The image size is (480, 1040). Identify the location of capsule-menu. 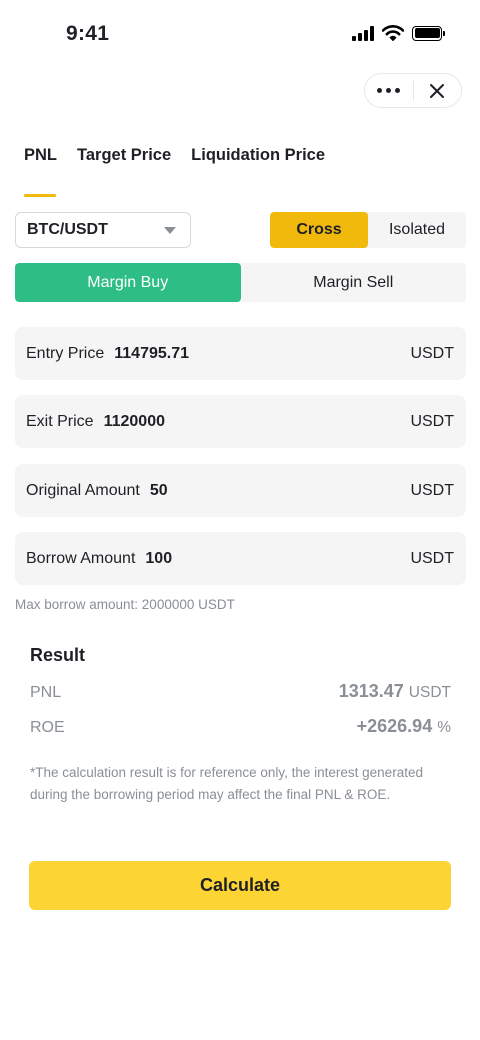
(413, 90).